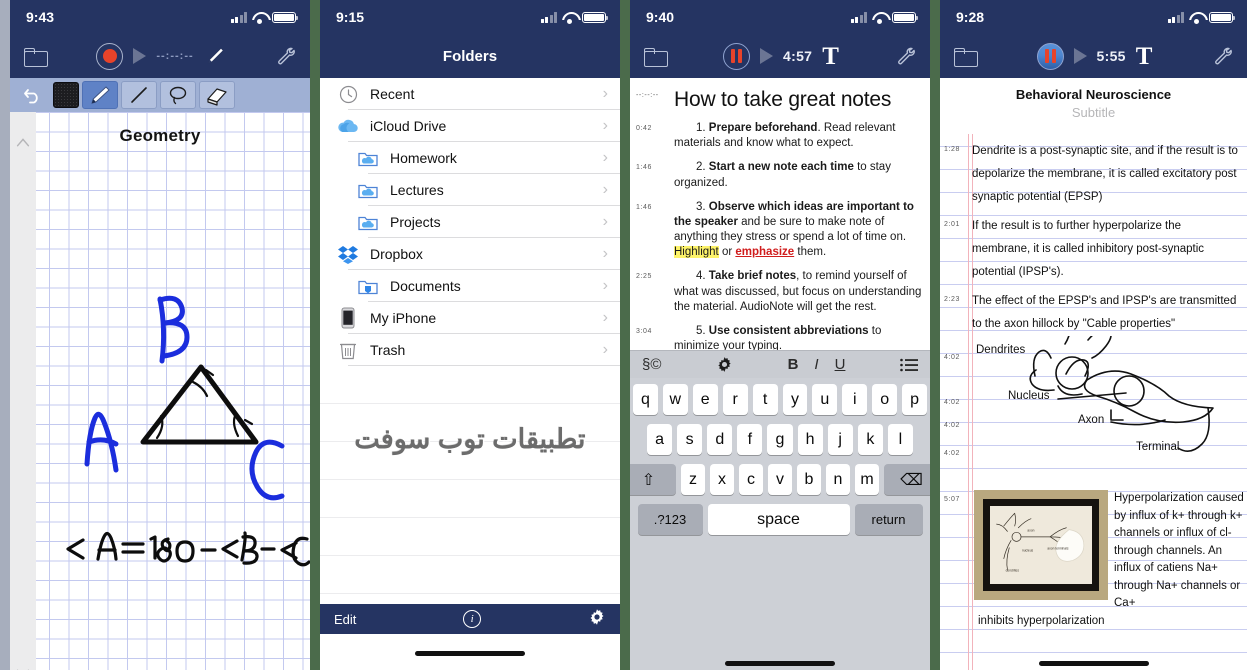 The height and width of the screenshot is (670, 1247). I want to click on return-key: return, so click(888, 519).